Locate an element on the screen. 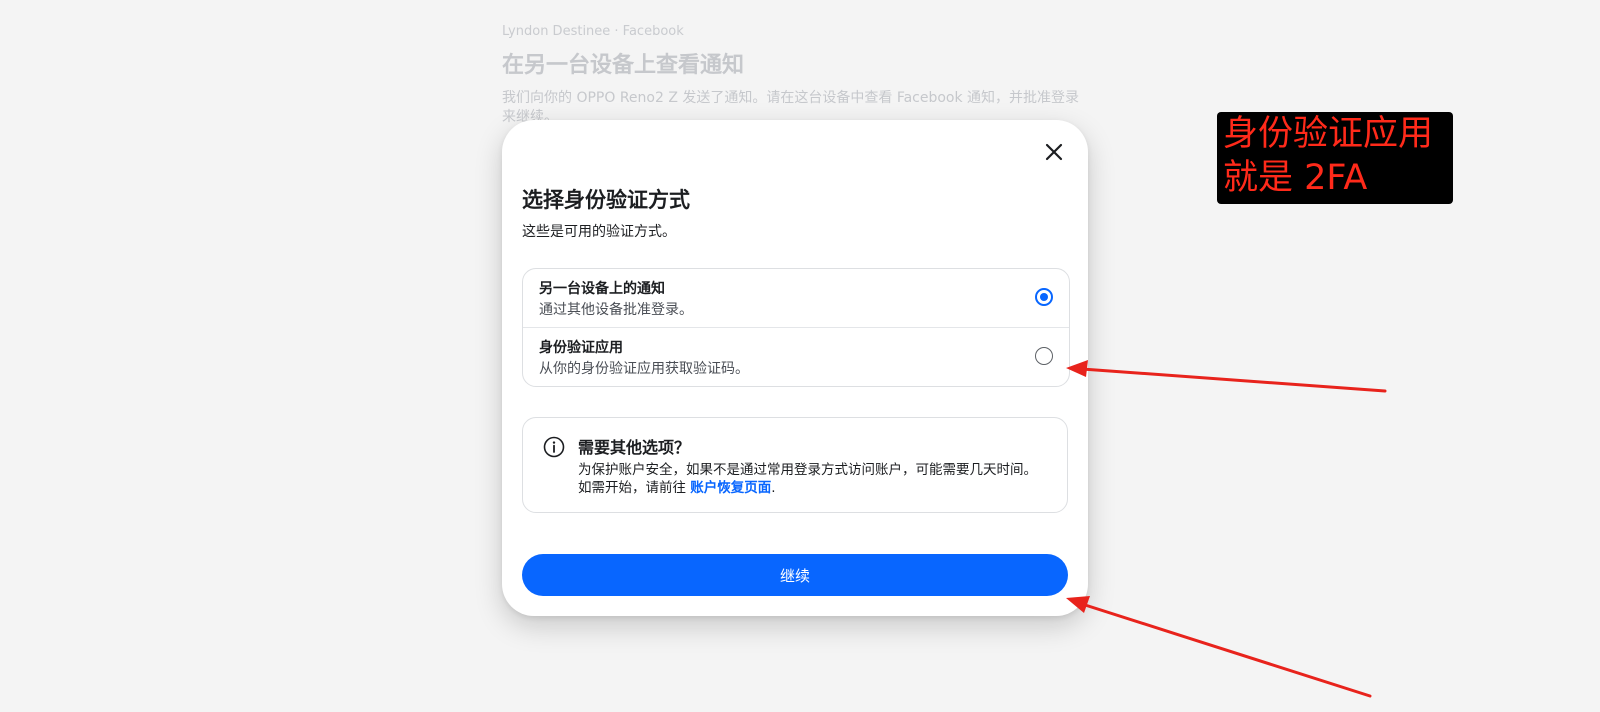  radio-unselected is located at coordinates (1044, 356).